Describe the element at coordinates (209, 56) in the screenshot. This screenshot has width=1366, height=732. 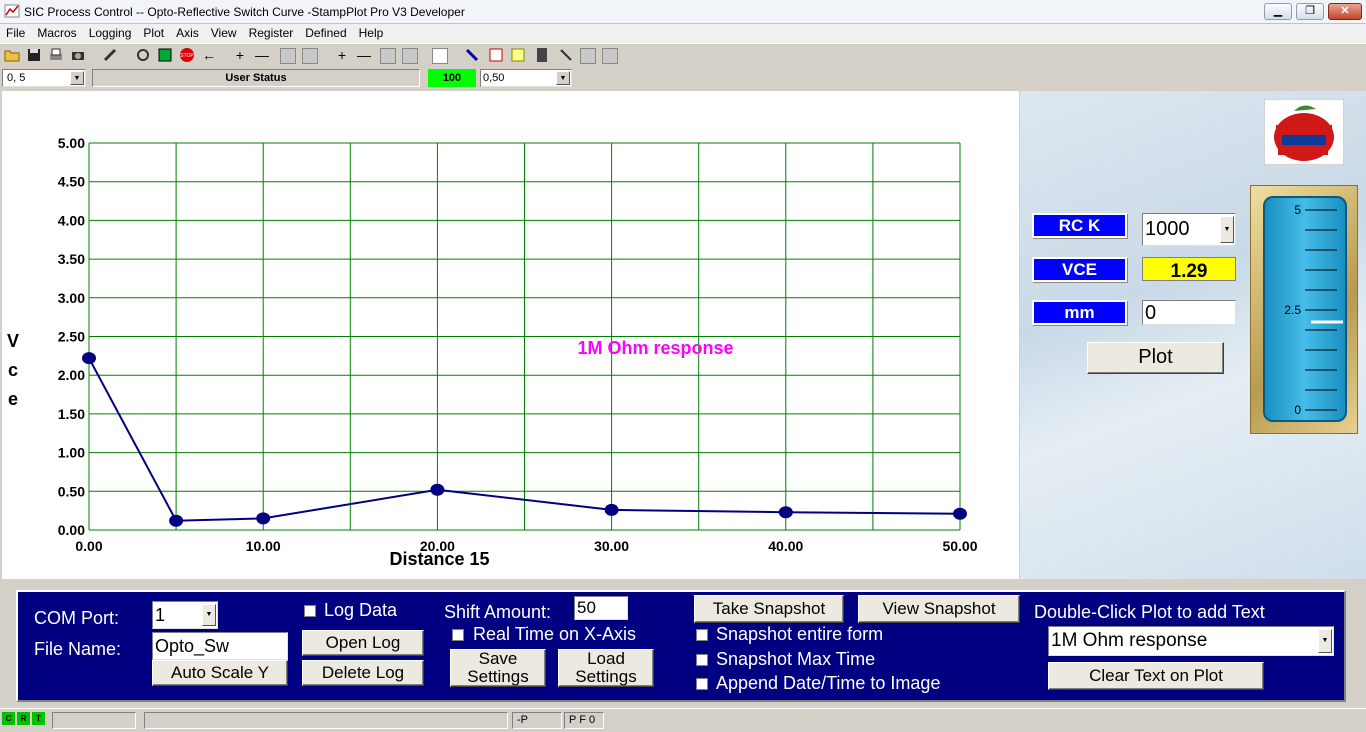
I see `arrow-left-icon: ←` at that location.